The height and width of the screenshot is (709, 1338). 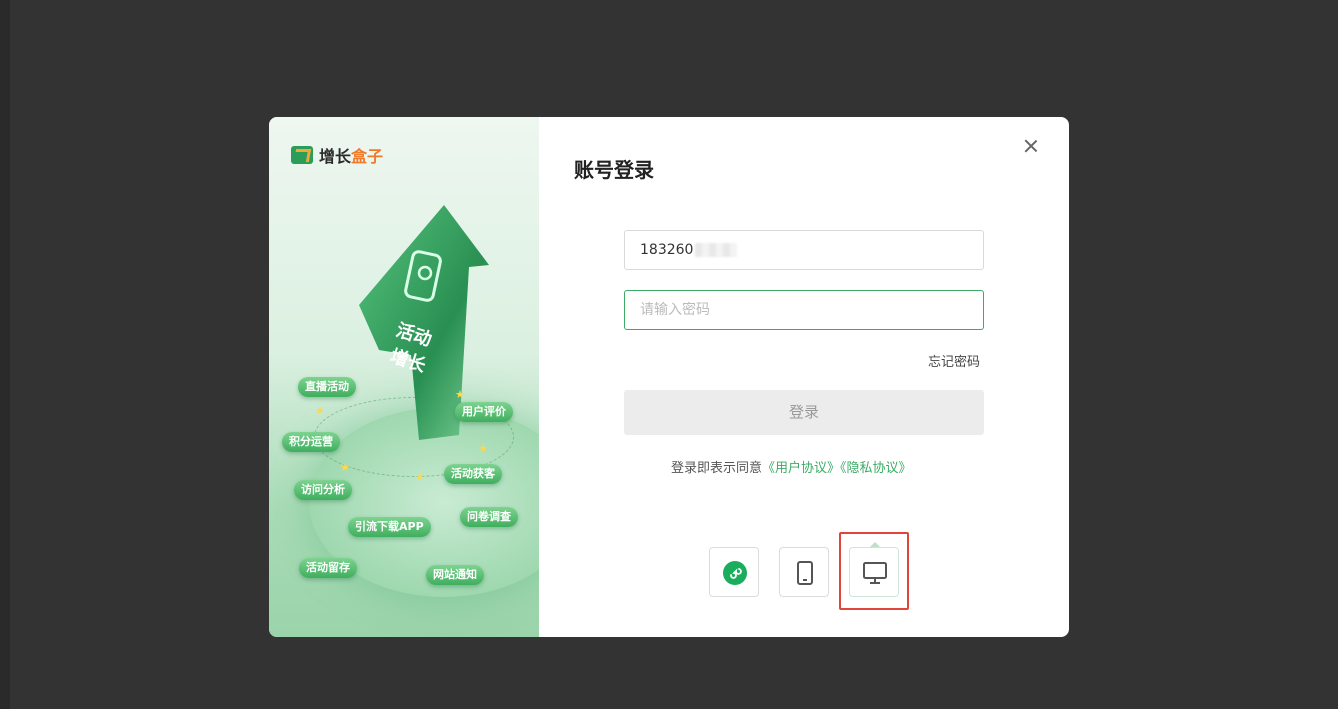 What do you see at coordinates (804, 412) in the screenshot?
I see `login-button: 登录` at bounding box center [804, 412].